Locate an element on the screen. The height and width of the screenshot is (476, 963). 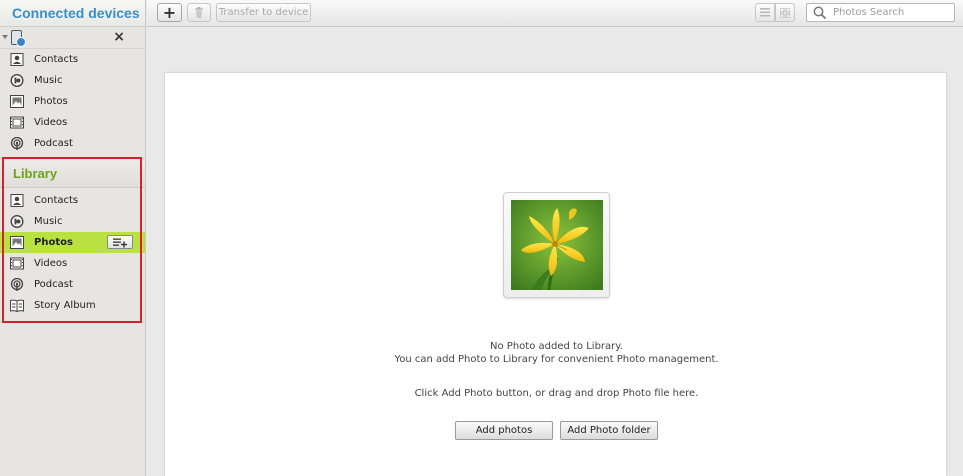
delete-button is located at coordinates (199, 12).